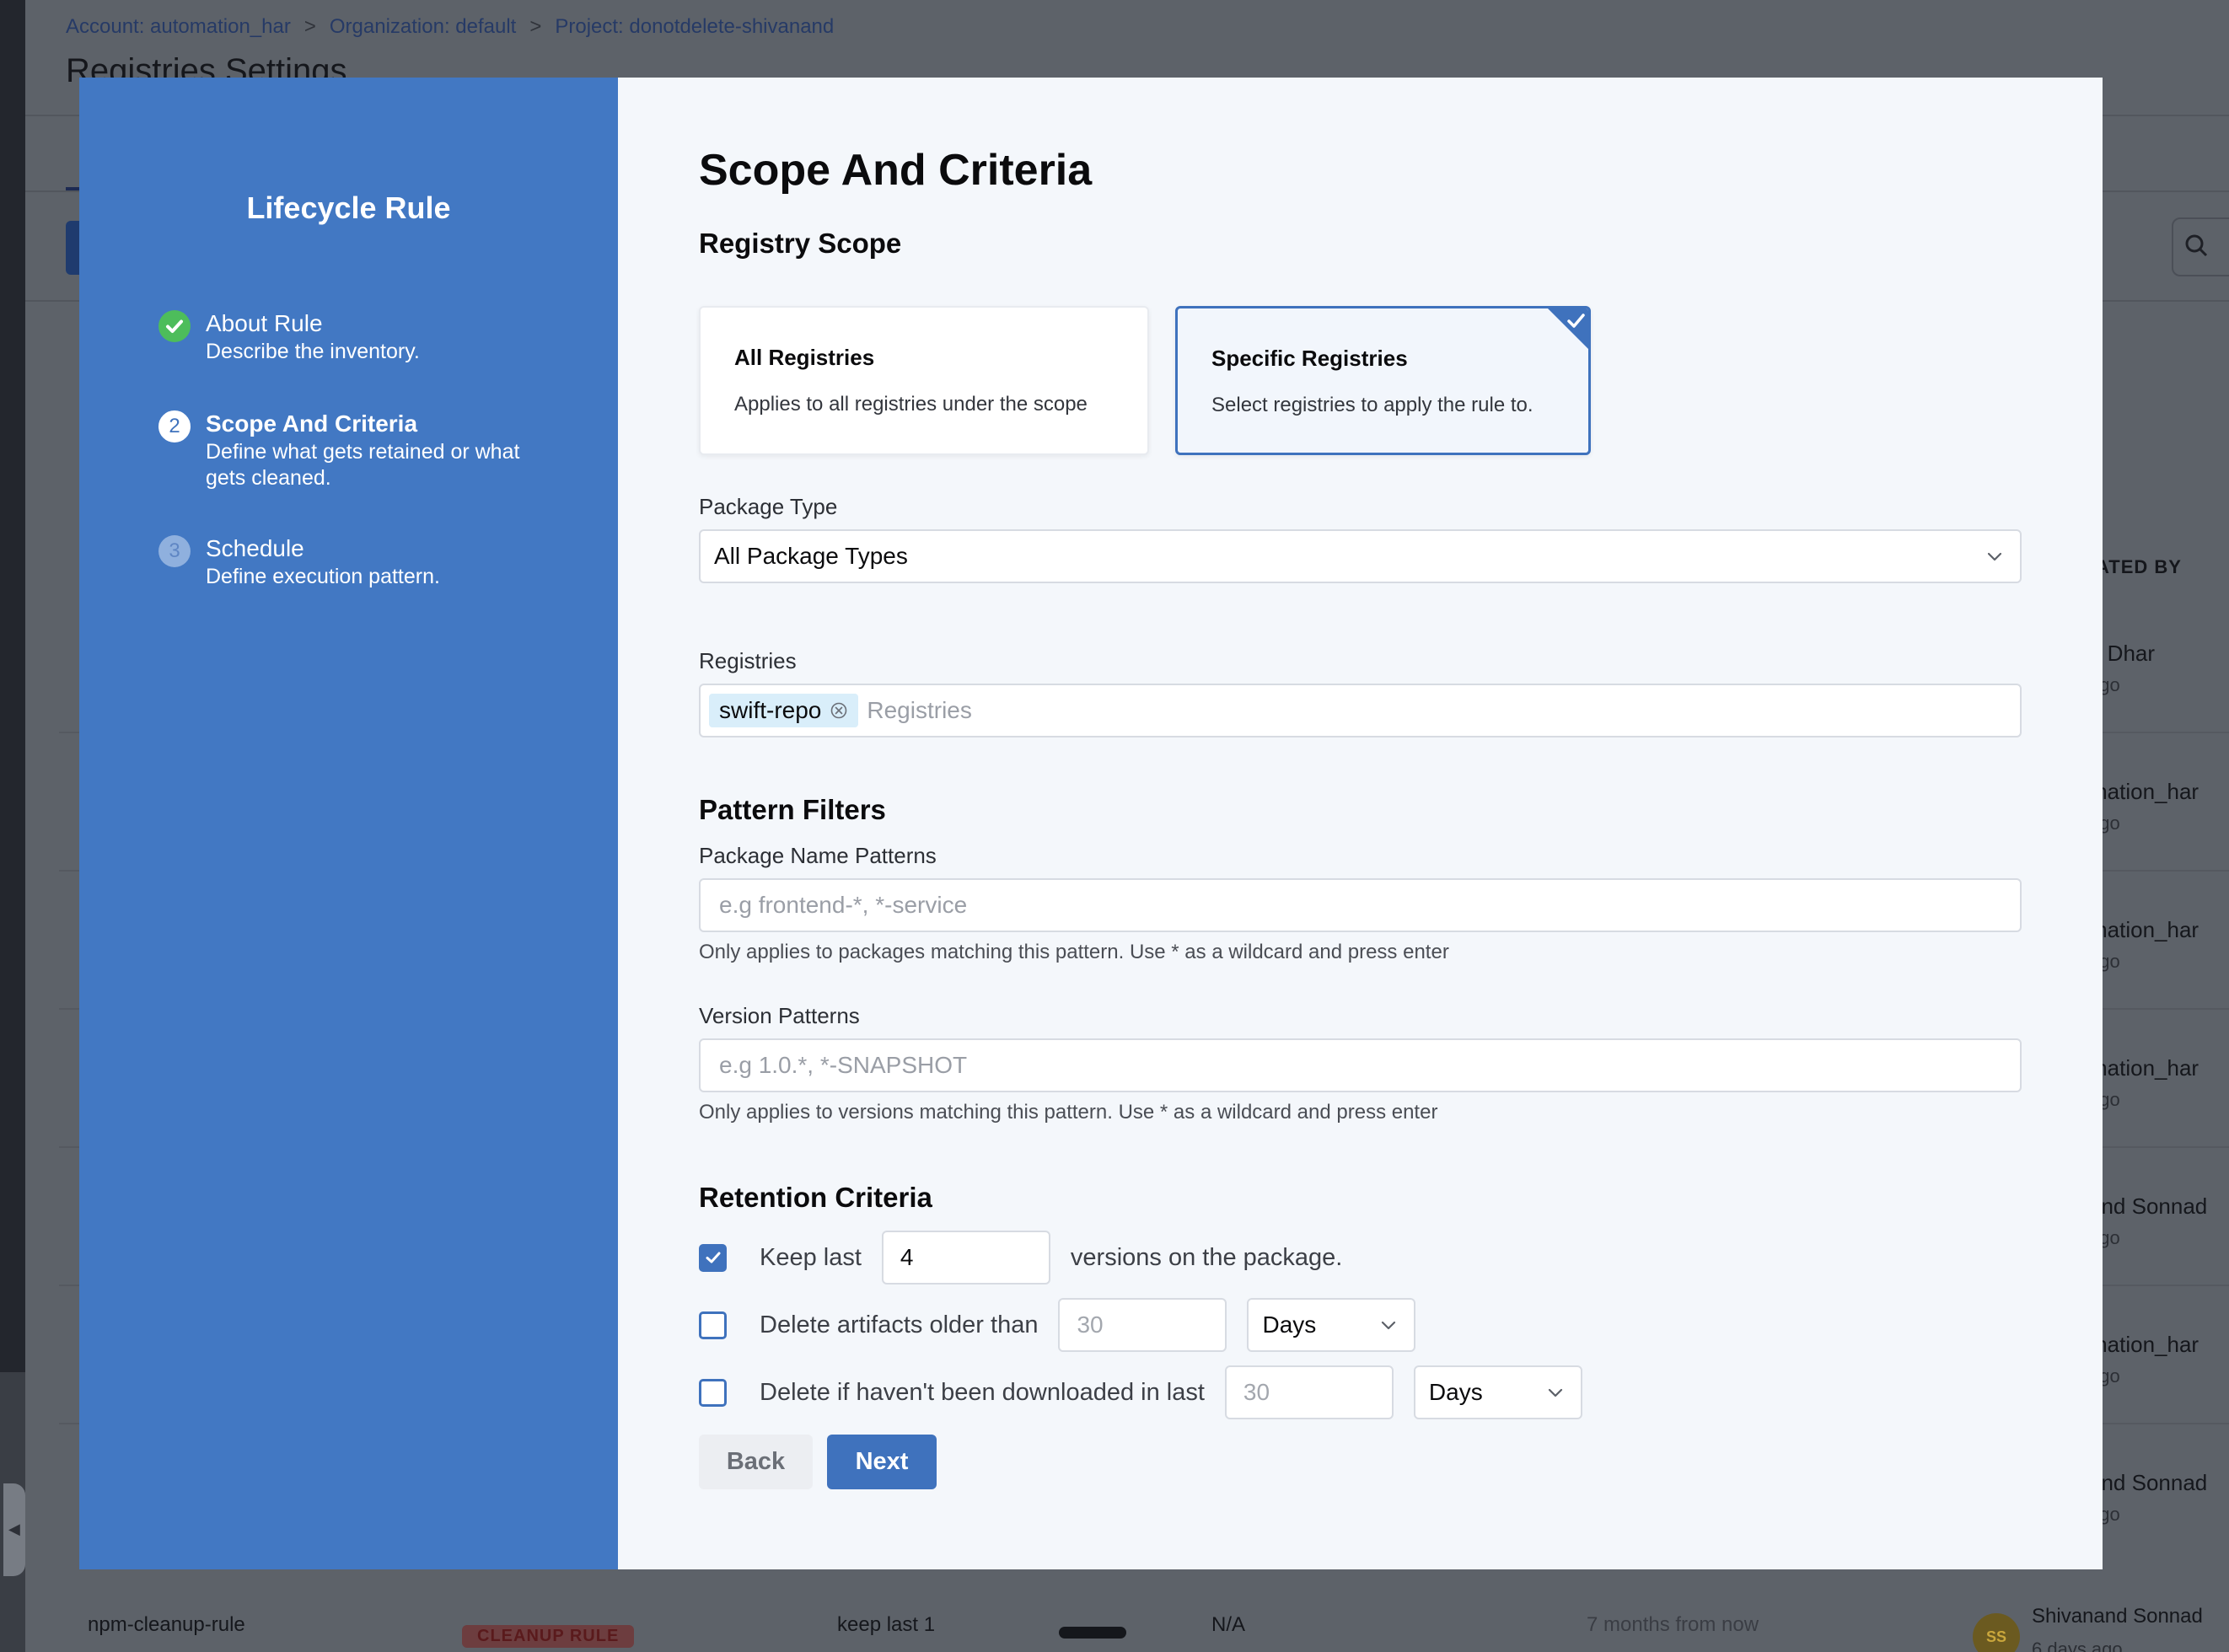 Image resolution: width=2229 pixels, height=1652 pixels. I want to click on package-type-label: Package Type, so click(768, 506).